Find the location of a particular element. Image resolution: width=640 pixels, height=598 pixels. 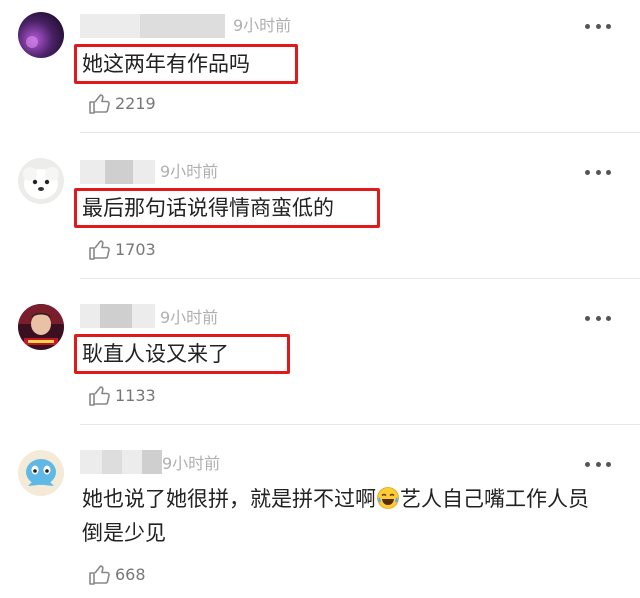

like-count: 1133 is located at coordinates (135, 395).